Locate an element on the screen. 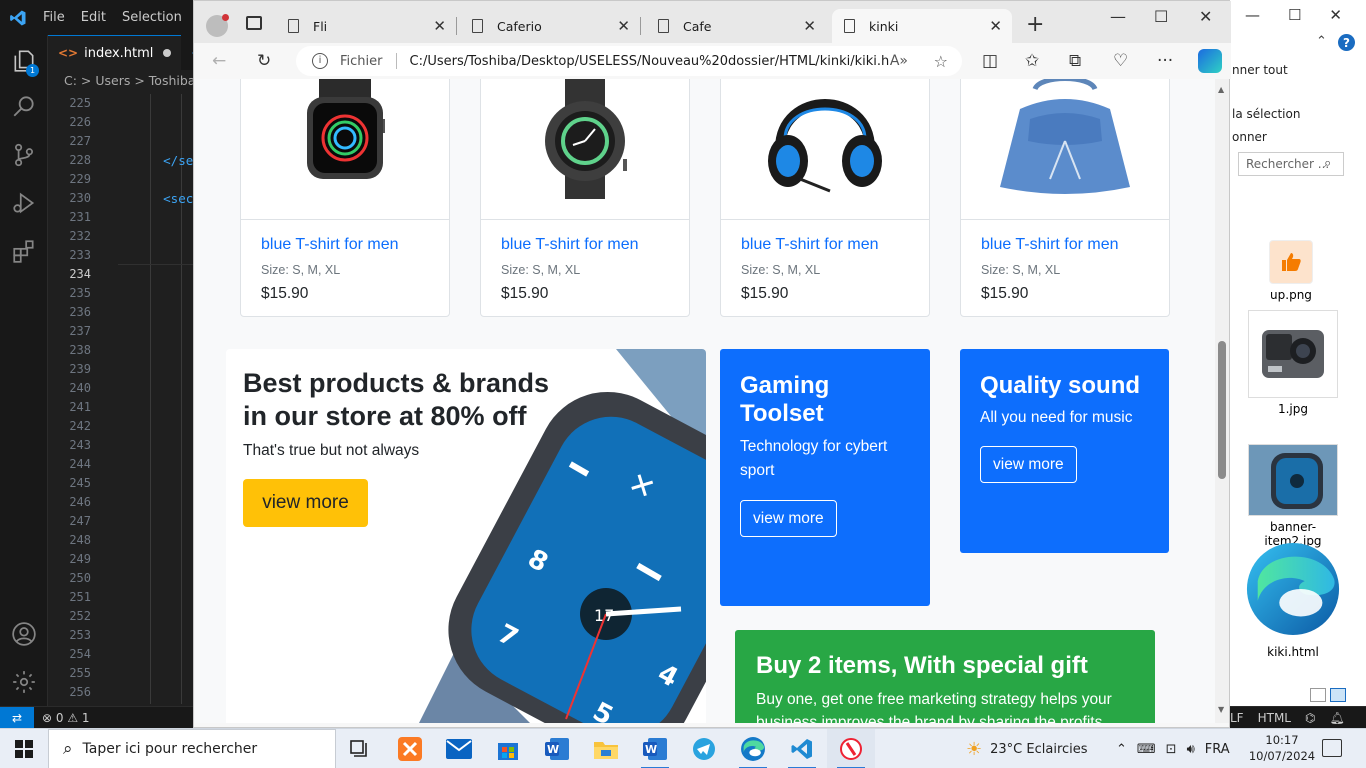 Image resolution: width=1366 pixels, height=768 pixels. mail-app-icon is located at coordinates (459, 748).